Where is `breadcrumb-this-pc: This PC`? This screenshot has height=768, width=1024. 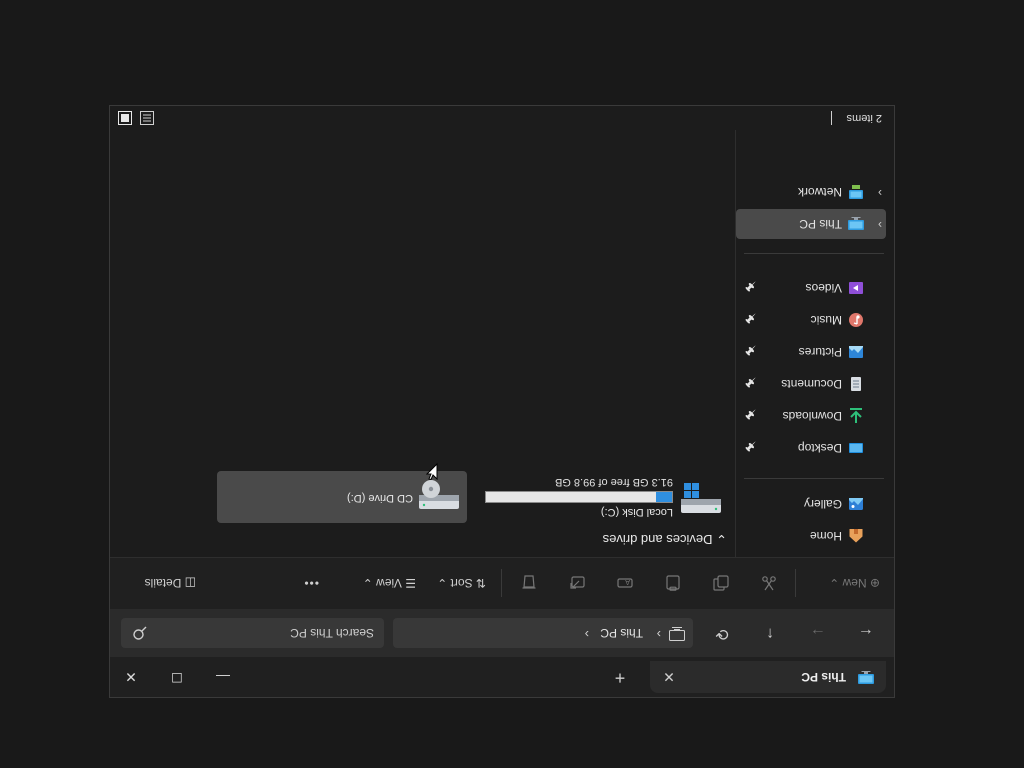
breadcrumb-this-pc: This PC is located at coordinates (621, 633).